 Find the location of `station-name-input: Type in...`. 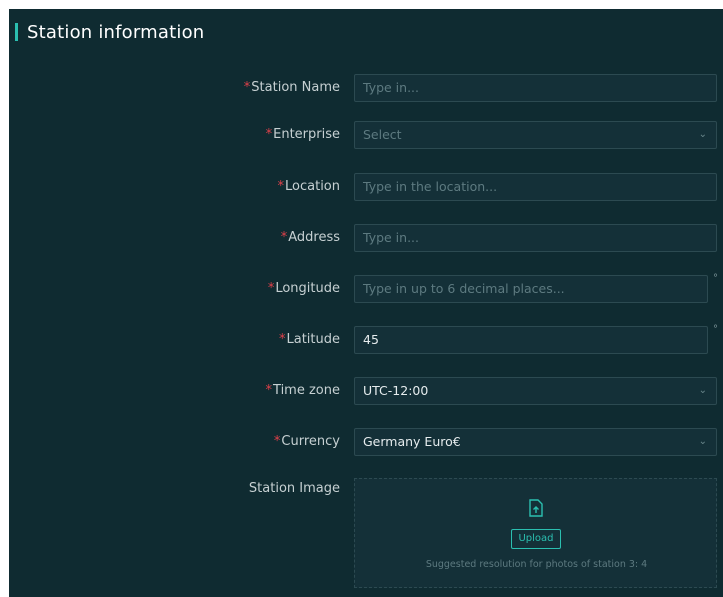

station-name-input: Type in... is located at coordinates (535, 88).